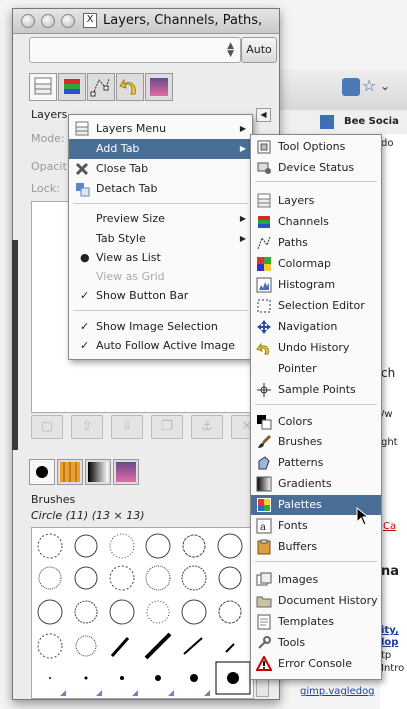 This screenshot has height=709, width=407. Describe the element at coordinates (72, 87) in the screenshot. I see `tab-channels` at that location.